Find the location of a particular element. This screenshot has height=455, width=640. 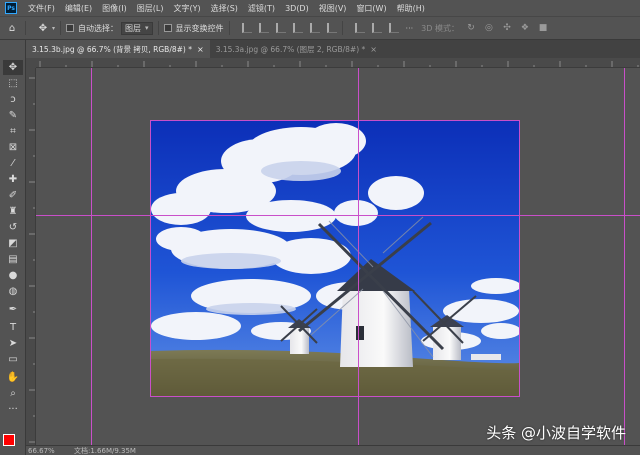

document-size: 文档:1.66M/9.35M is located at coordinates (105, 450).